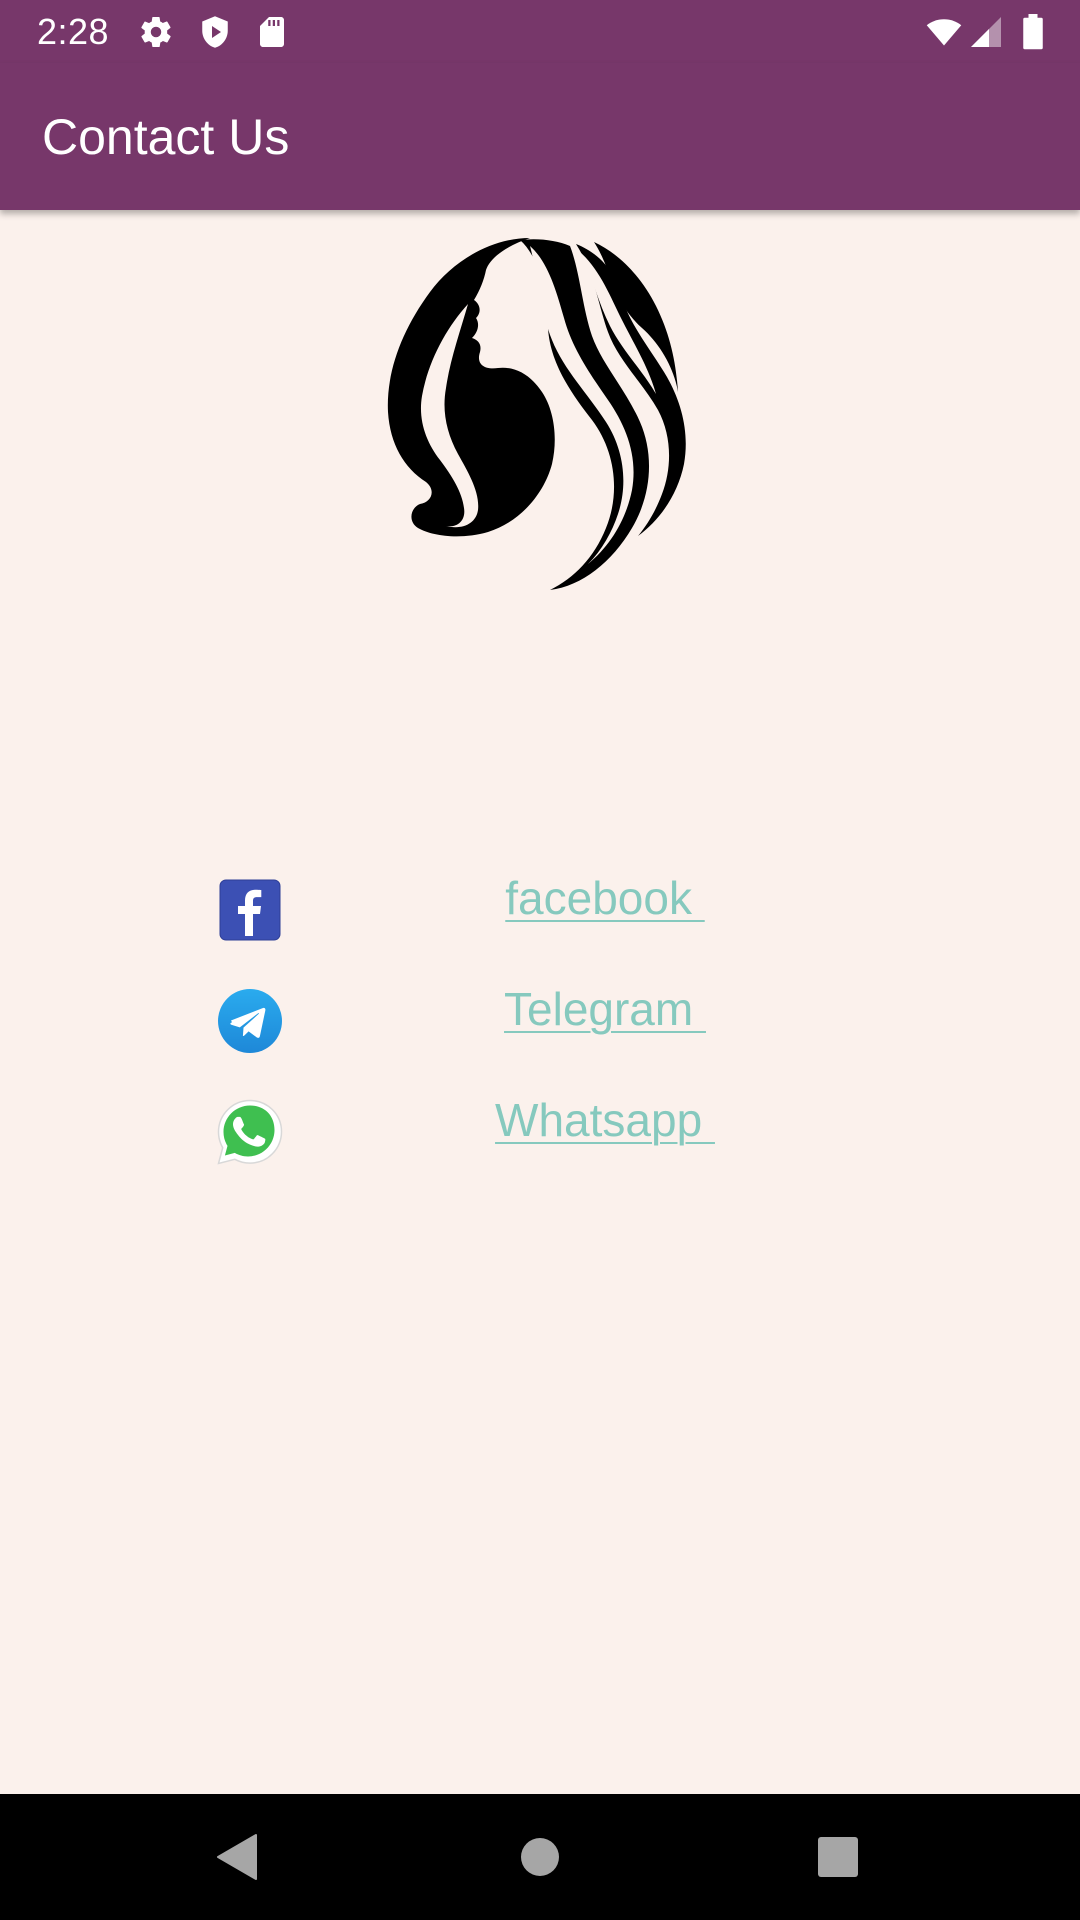 This screenshot has width=1080, height=1920. I want to click on home-icon, so click(540, 1857).